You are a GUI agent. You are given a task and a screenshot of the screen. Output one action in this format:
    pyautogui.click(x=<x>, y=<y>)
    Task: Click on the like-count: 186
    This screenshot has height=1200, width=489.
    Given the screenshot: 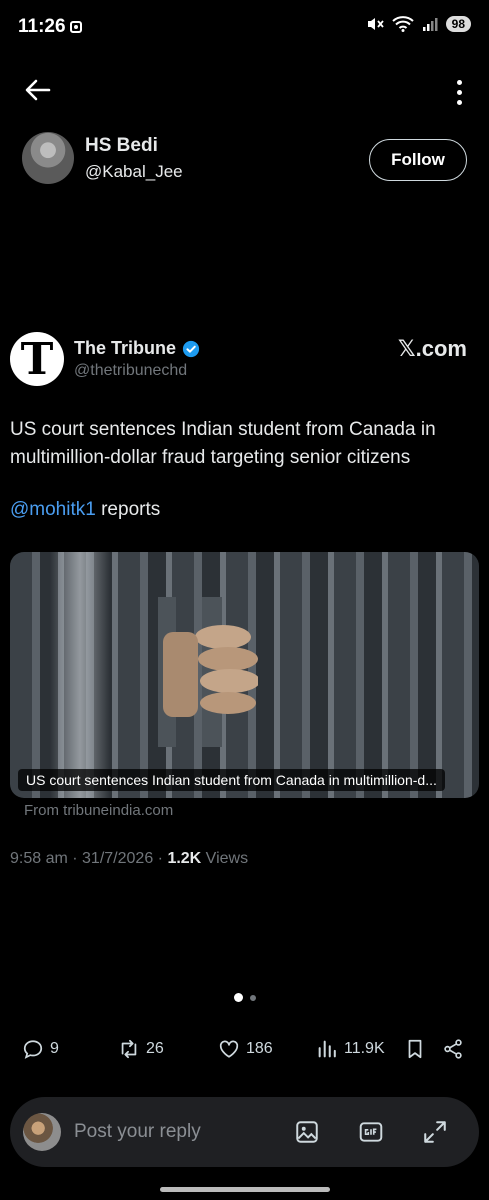 What is the action you would take?
    pyautogui.click(x=259, y=1048)
    